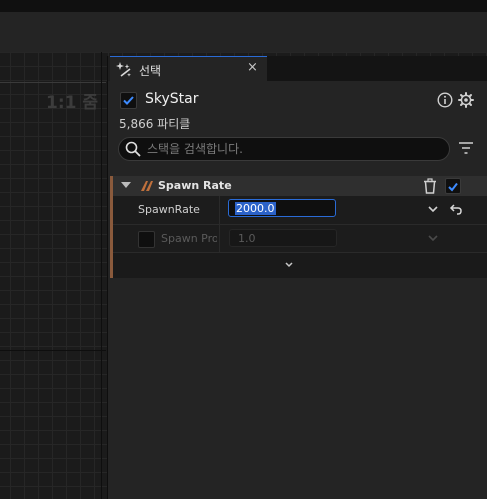 Image resolution: width=487 pixels, height=499 pixels. I want to click on property-row-spawn-probability: Spawn Pro 1.0, so click(300, 239).